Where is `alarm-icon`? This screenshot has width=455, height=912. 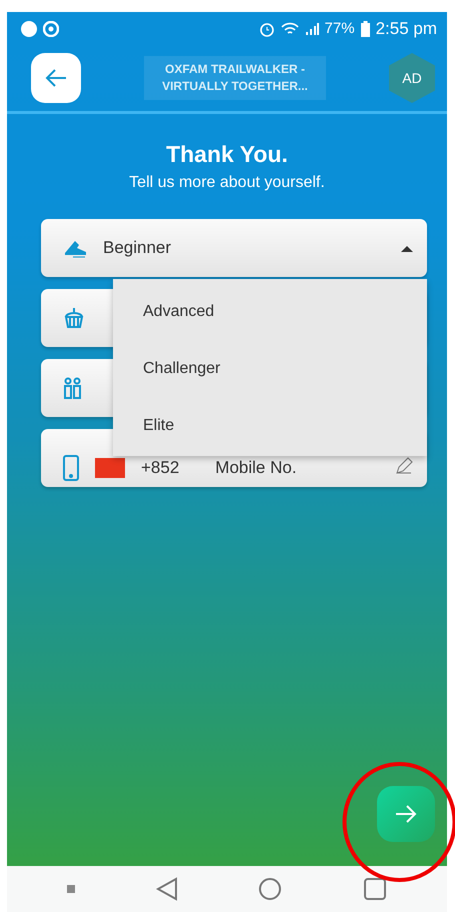
alarm-icon is located at coordinates (266, 28).